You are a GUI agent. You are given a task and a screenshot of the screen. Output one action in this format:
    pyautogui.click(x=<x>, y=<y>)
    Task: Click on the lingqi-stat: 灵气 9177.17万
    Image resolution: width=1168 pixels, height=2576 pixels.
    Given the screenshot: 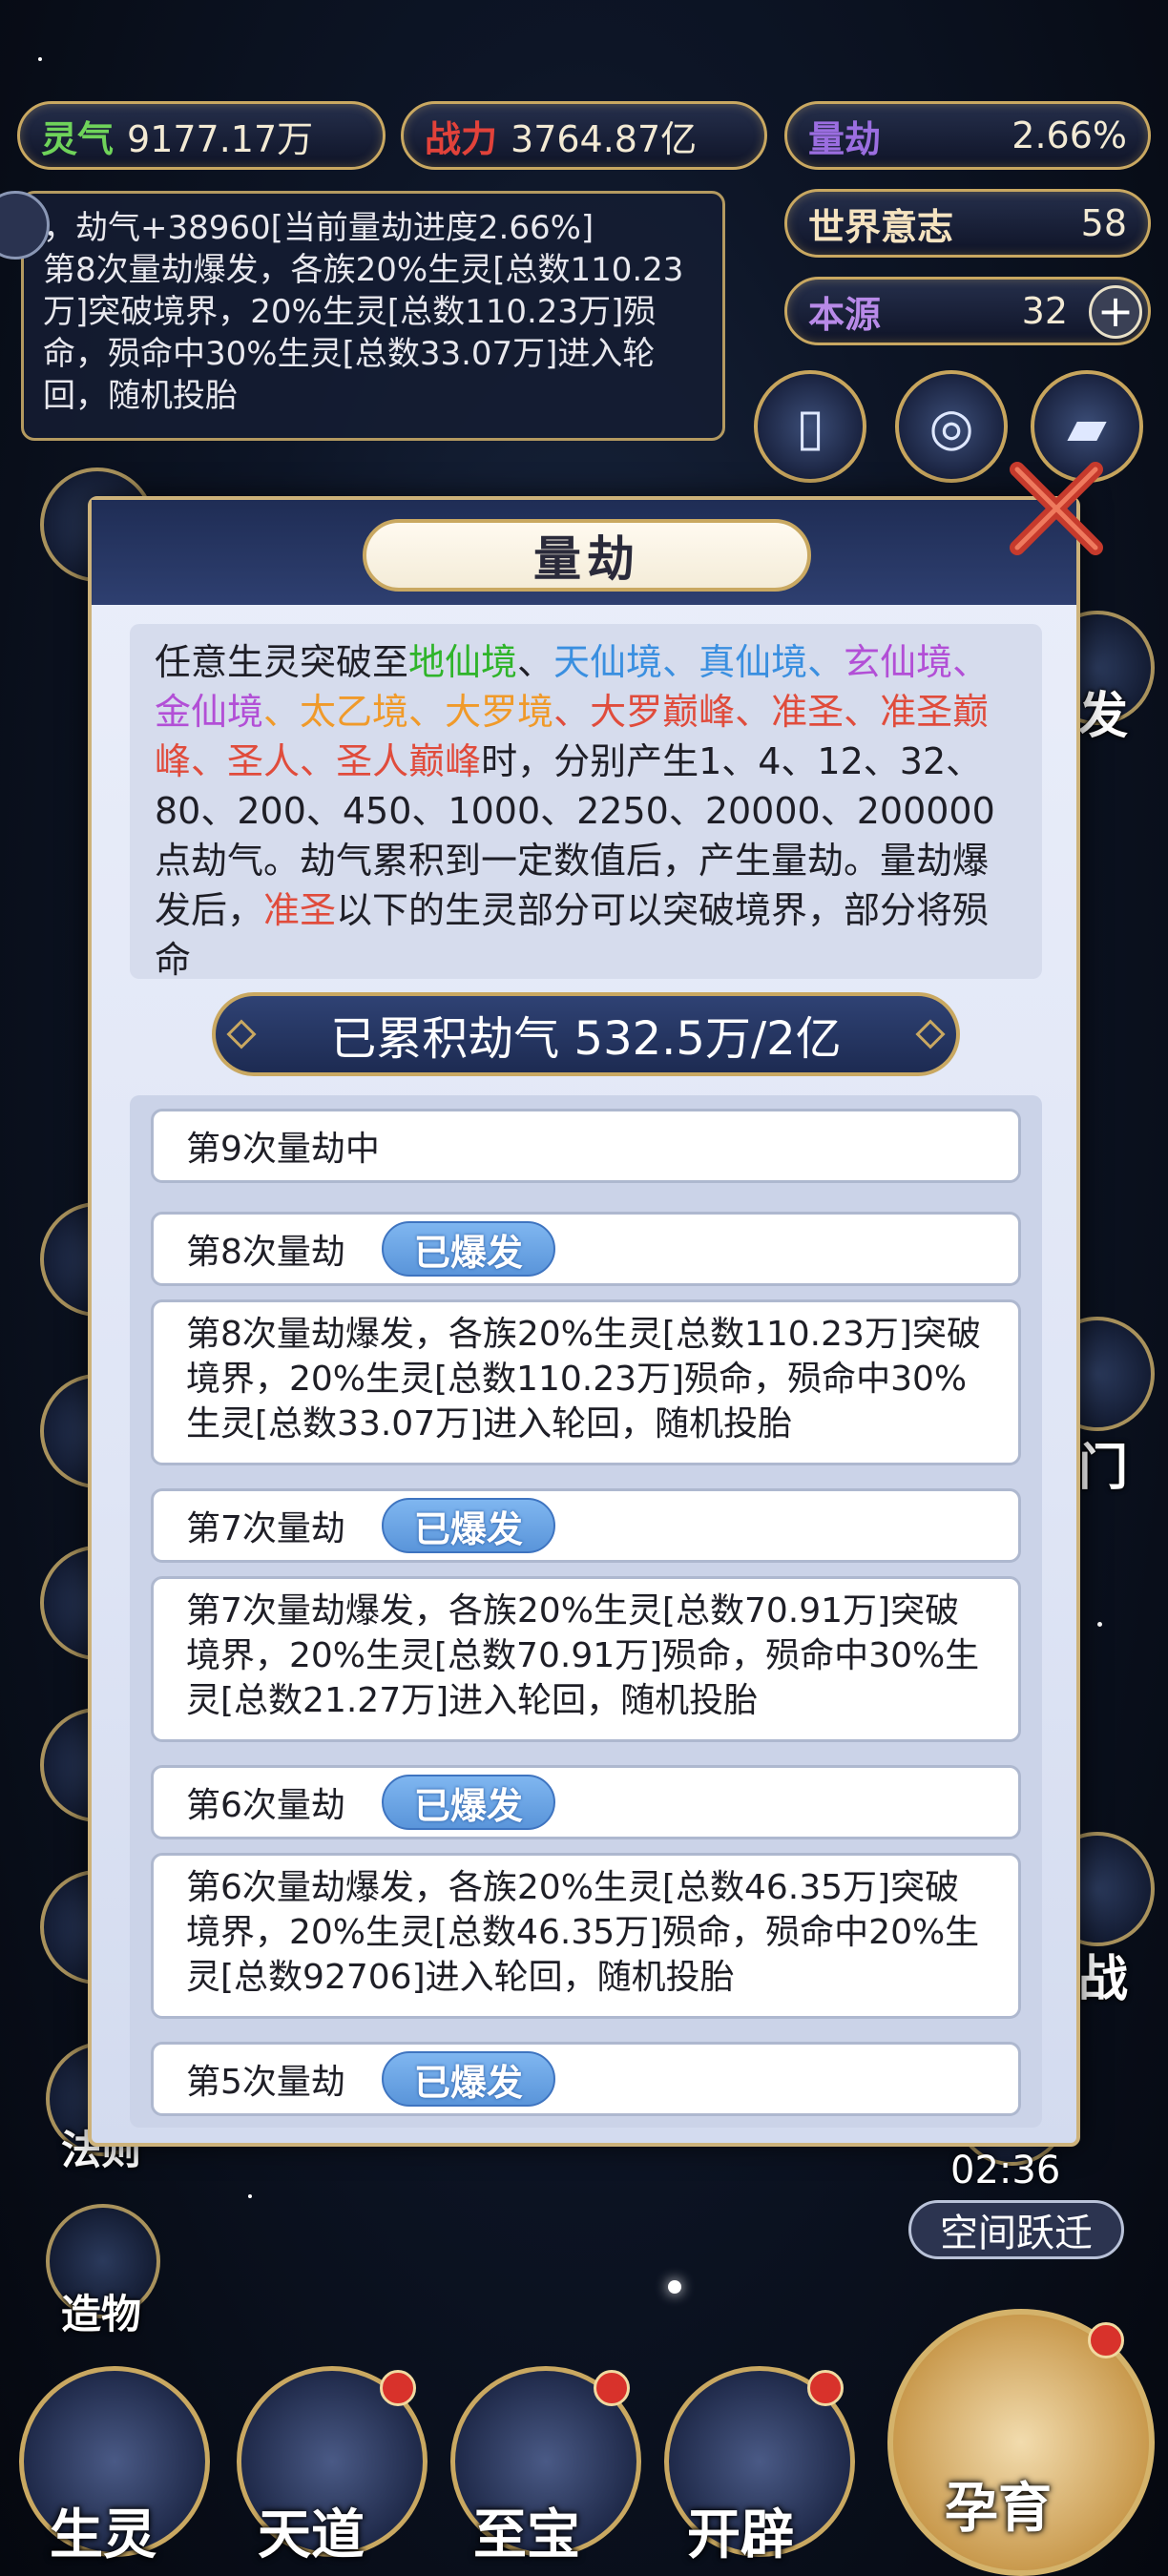 What is the action you would take?
    pyautogui.click(x=201, y=135)
    